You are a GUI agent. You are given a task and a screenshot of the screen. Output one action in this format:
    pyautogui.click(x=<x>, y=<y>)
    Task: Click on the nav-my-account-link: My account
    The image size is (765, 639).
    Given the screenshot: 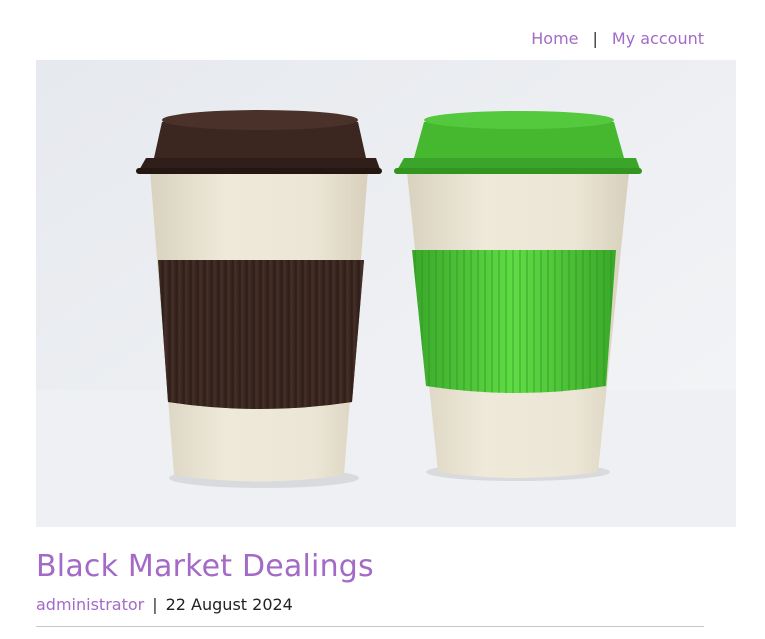 What is the action you would take?
    pyautogui.click(x=658, y=39)
    